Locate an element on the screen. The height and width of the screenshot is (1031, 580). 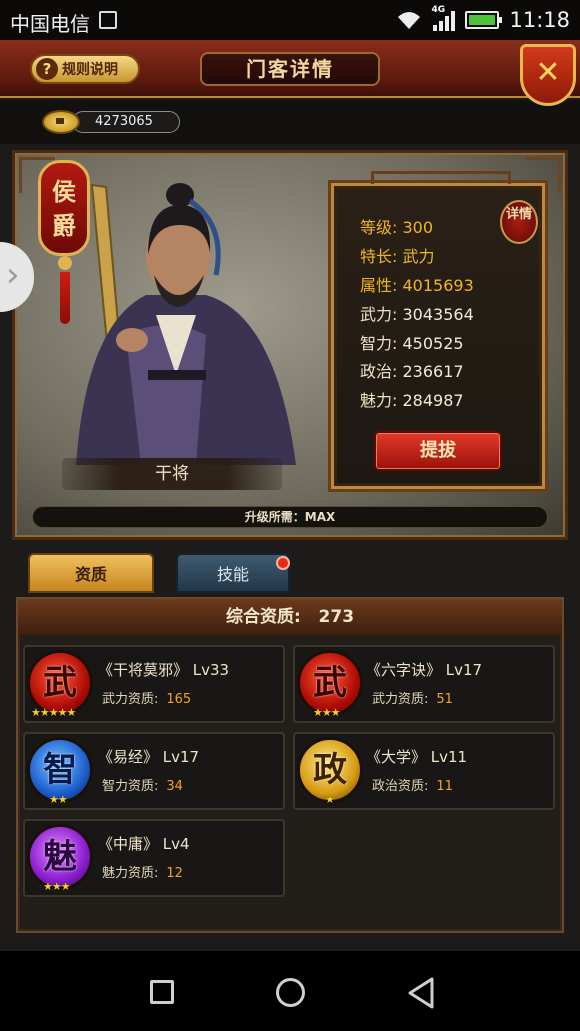
wifi-icon is located at coordinates (409, 20).